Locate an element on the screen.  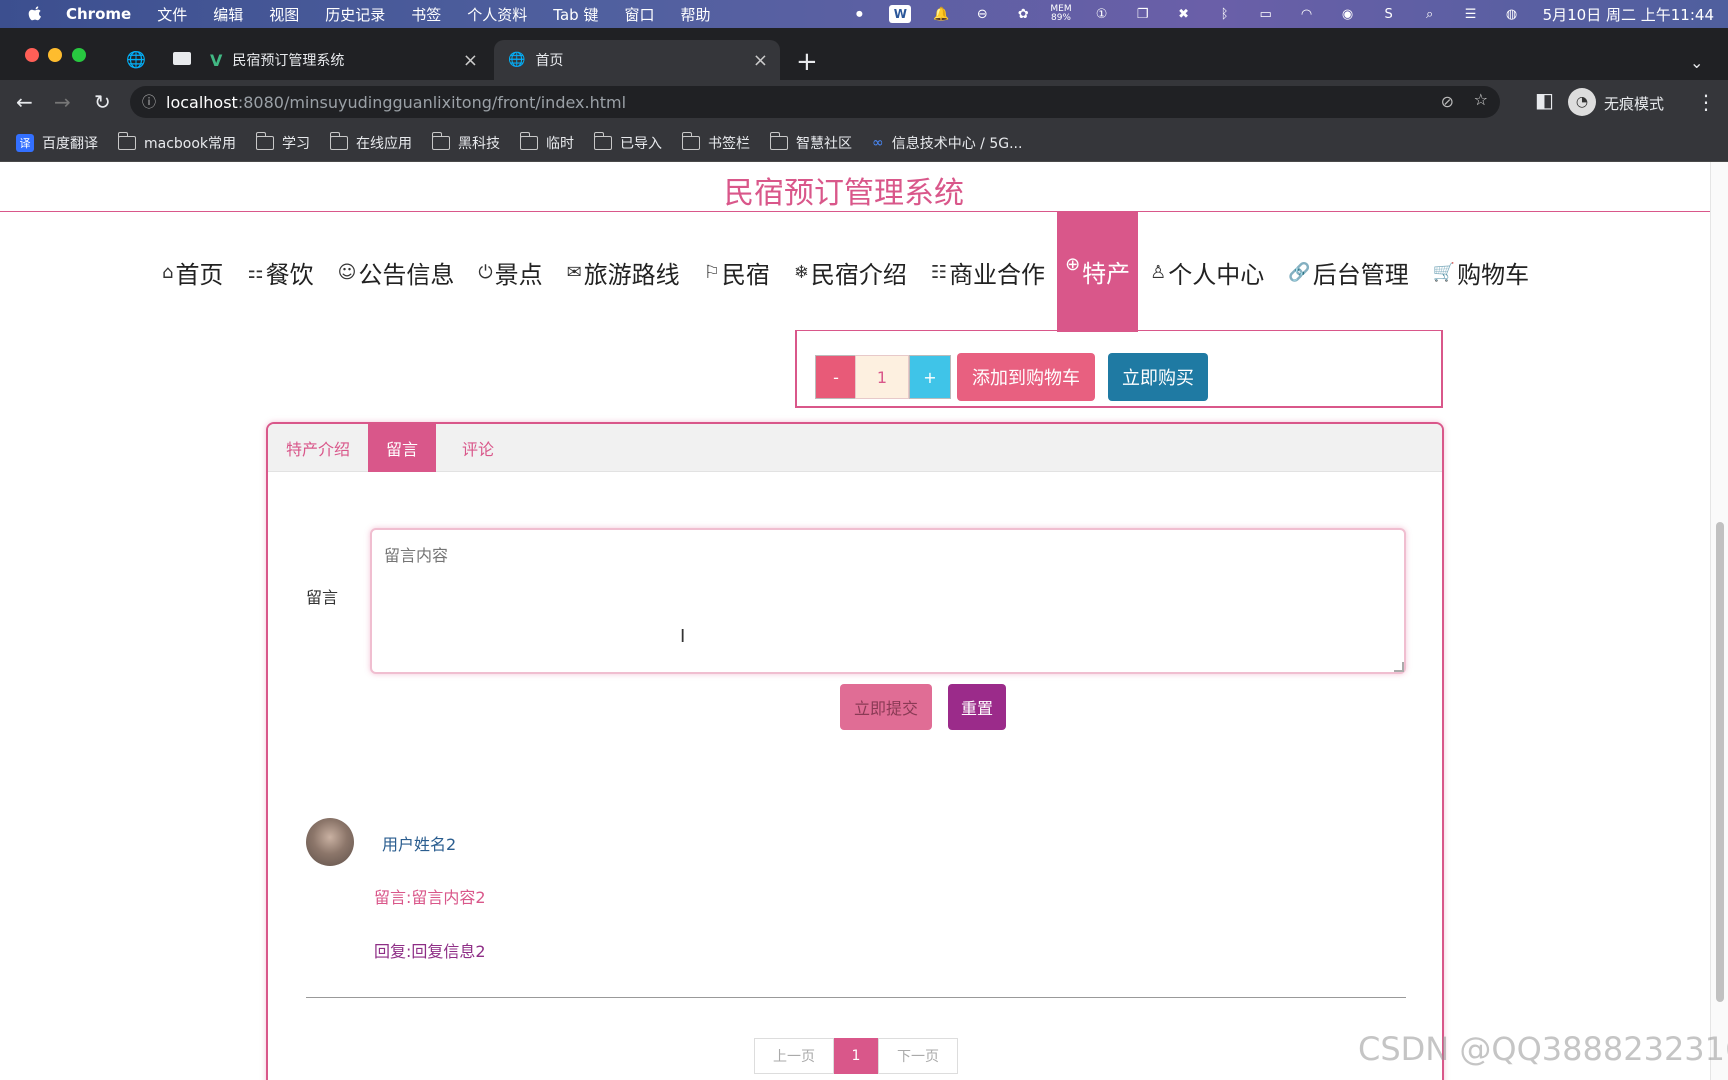
nav-home: ⌂ 首页 is located at coordinates (192, 272).